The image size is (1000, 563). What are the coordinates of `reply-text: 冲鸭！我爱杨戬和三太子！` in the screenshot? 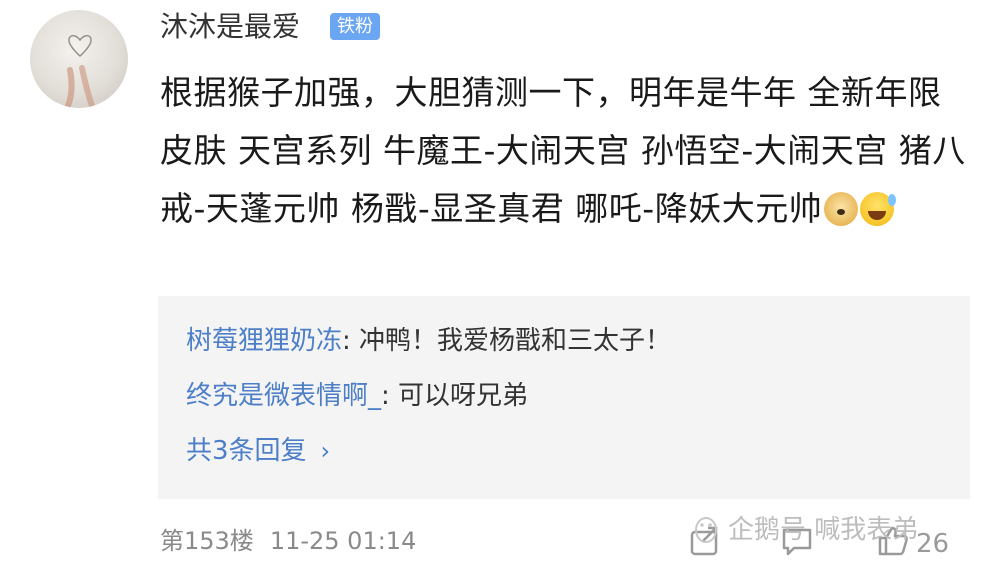 It's located at (515, 341).